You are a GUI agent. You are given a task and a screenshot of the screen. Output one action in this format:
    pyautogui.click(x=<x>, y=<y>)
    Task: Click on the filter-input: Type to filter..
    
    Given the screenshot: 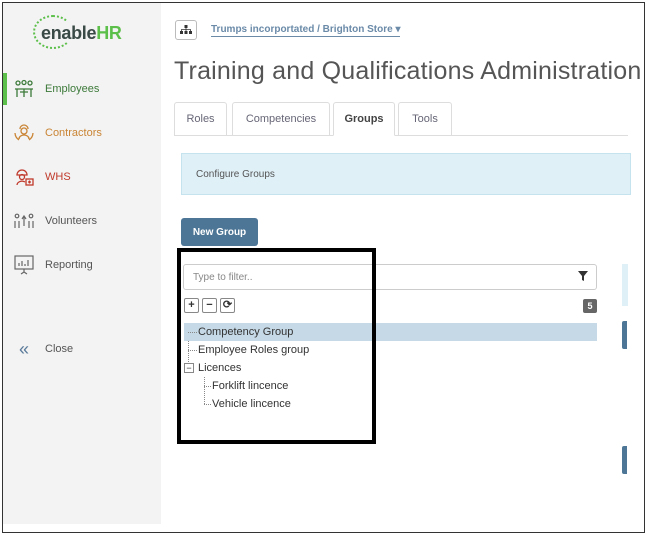 What is the action you would take?
    pyautogui.click(x=390, y=277)
    